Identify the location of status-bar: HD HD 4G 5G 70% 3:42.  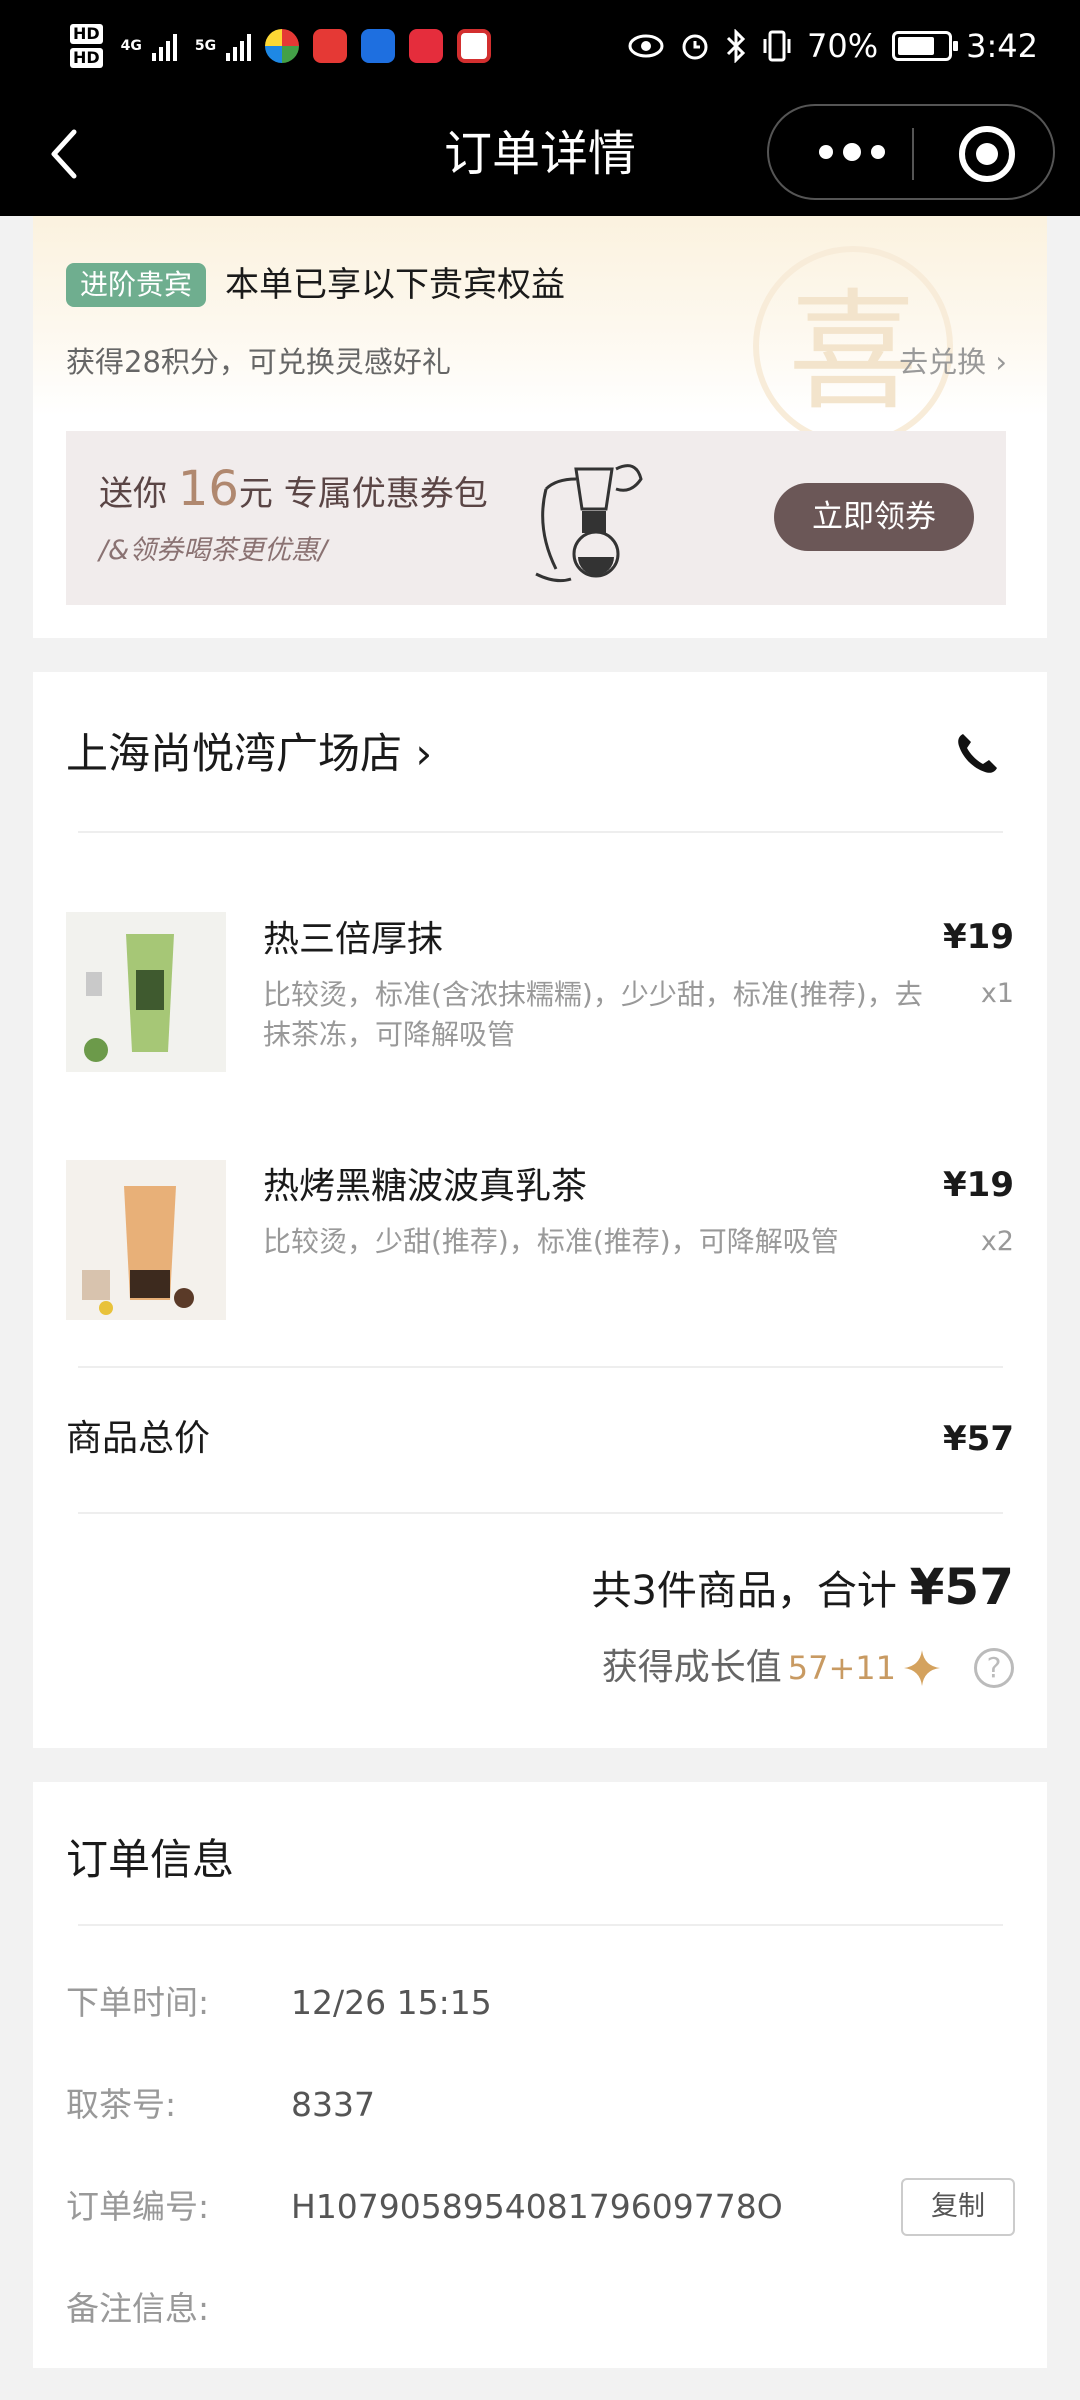
(540, 46).